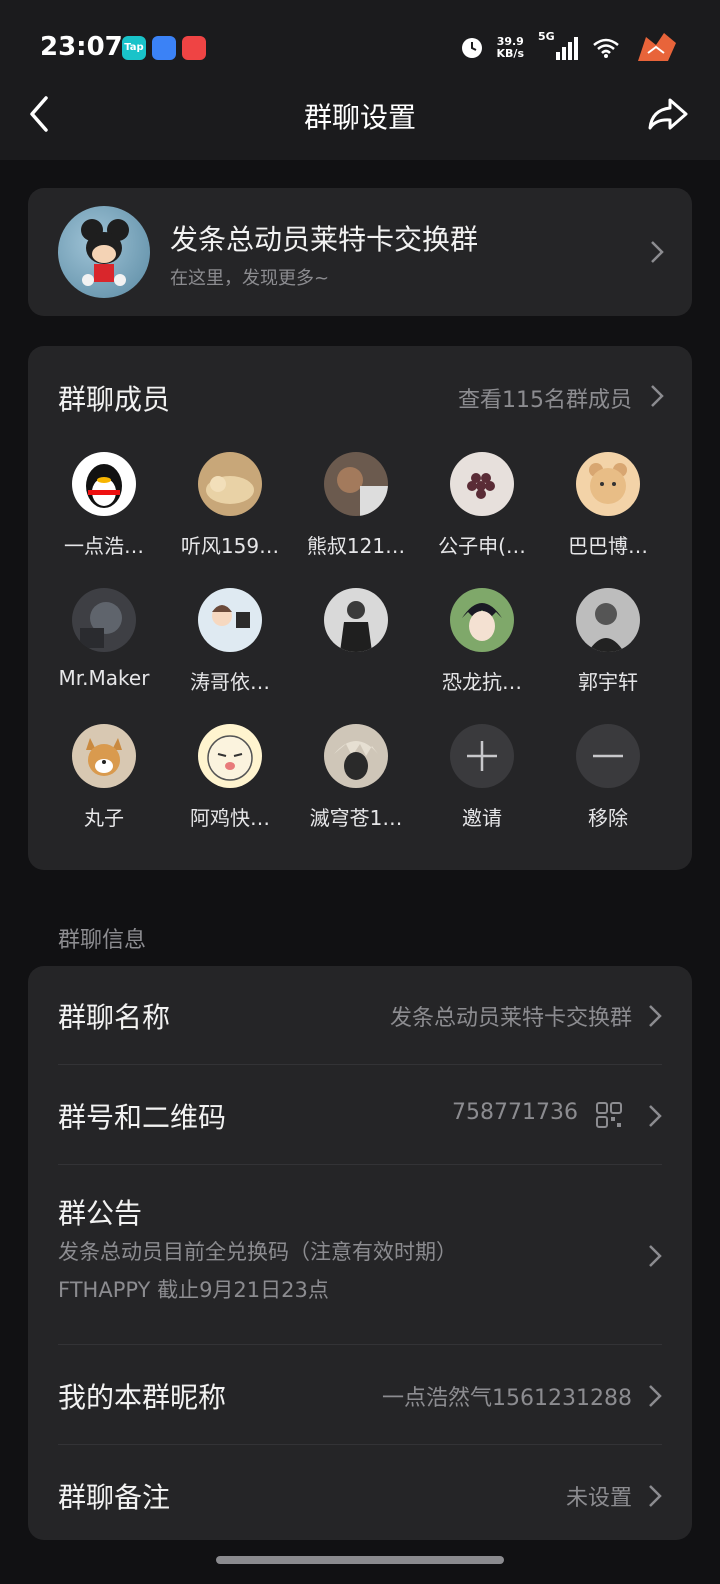 The width and height of the screenshot is (720, 1584). Describe the element at coordinates (114, 399) in the screenshot. I see `members-title: 群聊成员` at that location.